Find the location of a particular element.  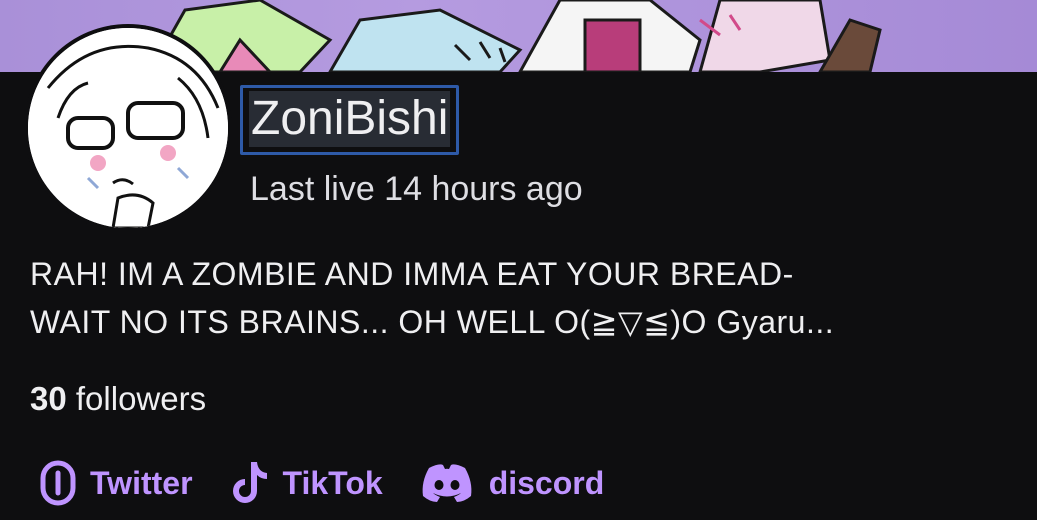

discord-label: discord is located at coordinates (546, 482).